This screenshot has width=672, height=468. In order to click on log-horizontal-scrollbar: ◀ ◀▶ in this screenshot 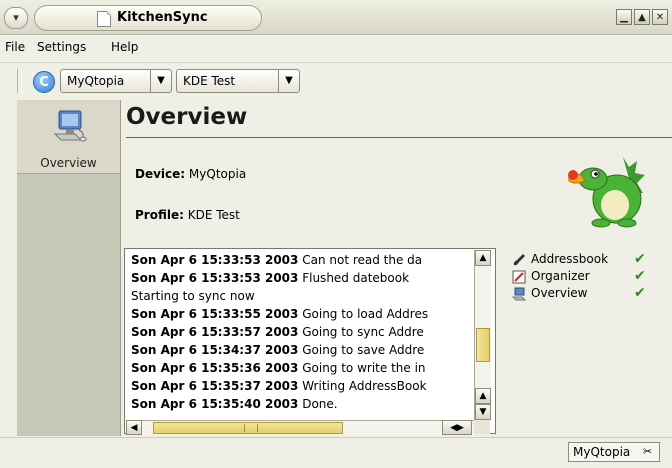, I will do `click(300, 427)`.